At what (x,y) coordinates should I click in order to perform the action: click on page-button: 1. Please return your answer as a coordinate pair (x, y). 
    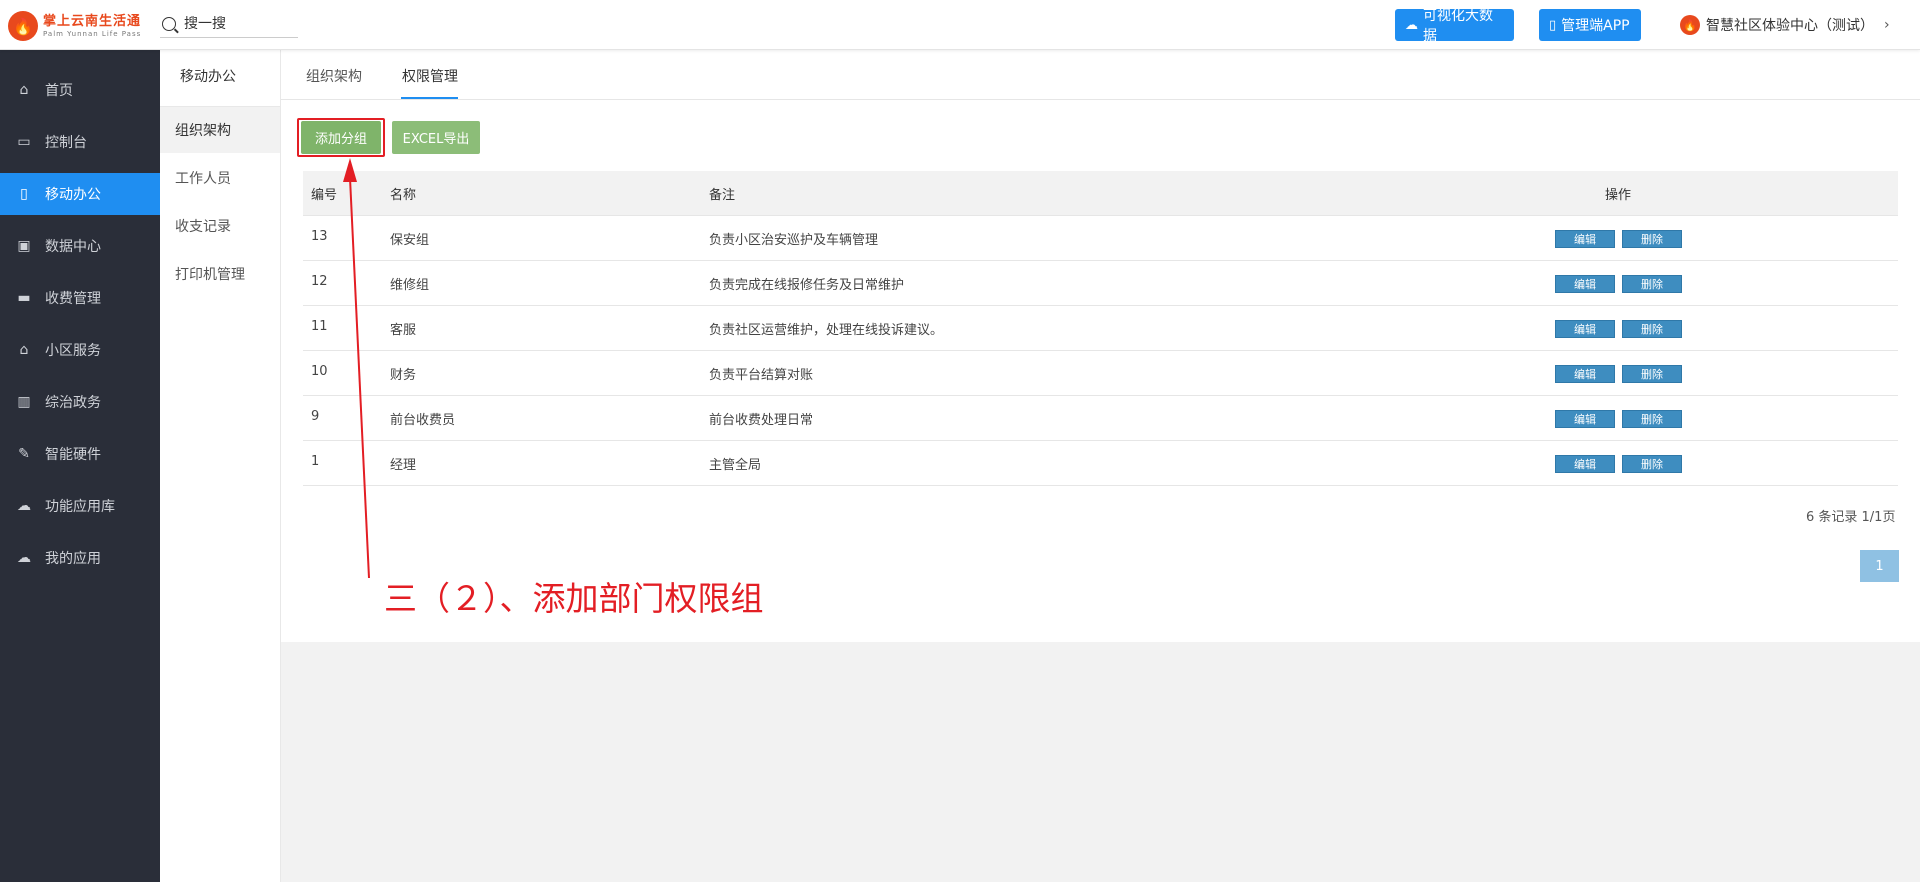
    Looking at the image, I should click on (1879, 566).